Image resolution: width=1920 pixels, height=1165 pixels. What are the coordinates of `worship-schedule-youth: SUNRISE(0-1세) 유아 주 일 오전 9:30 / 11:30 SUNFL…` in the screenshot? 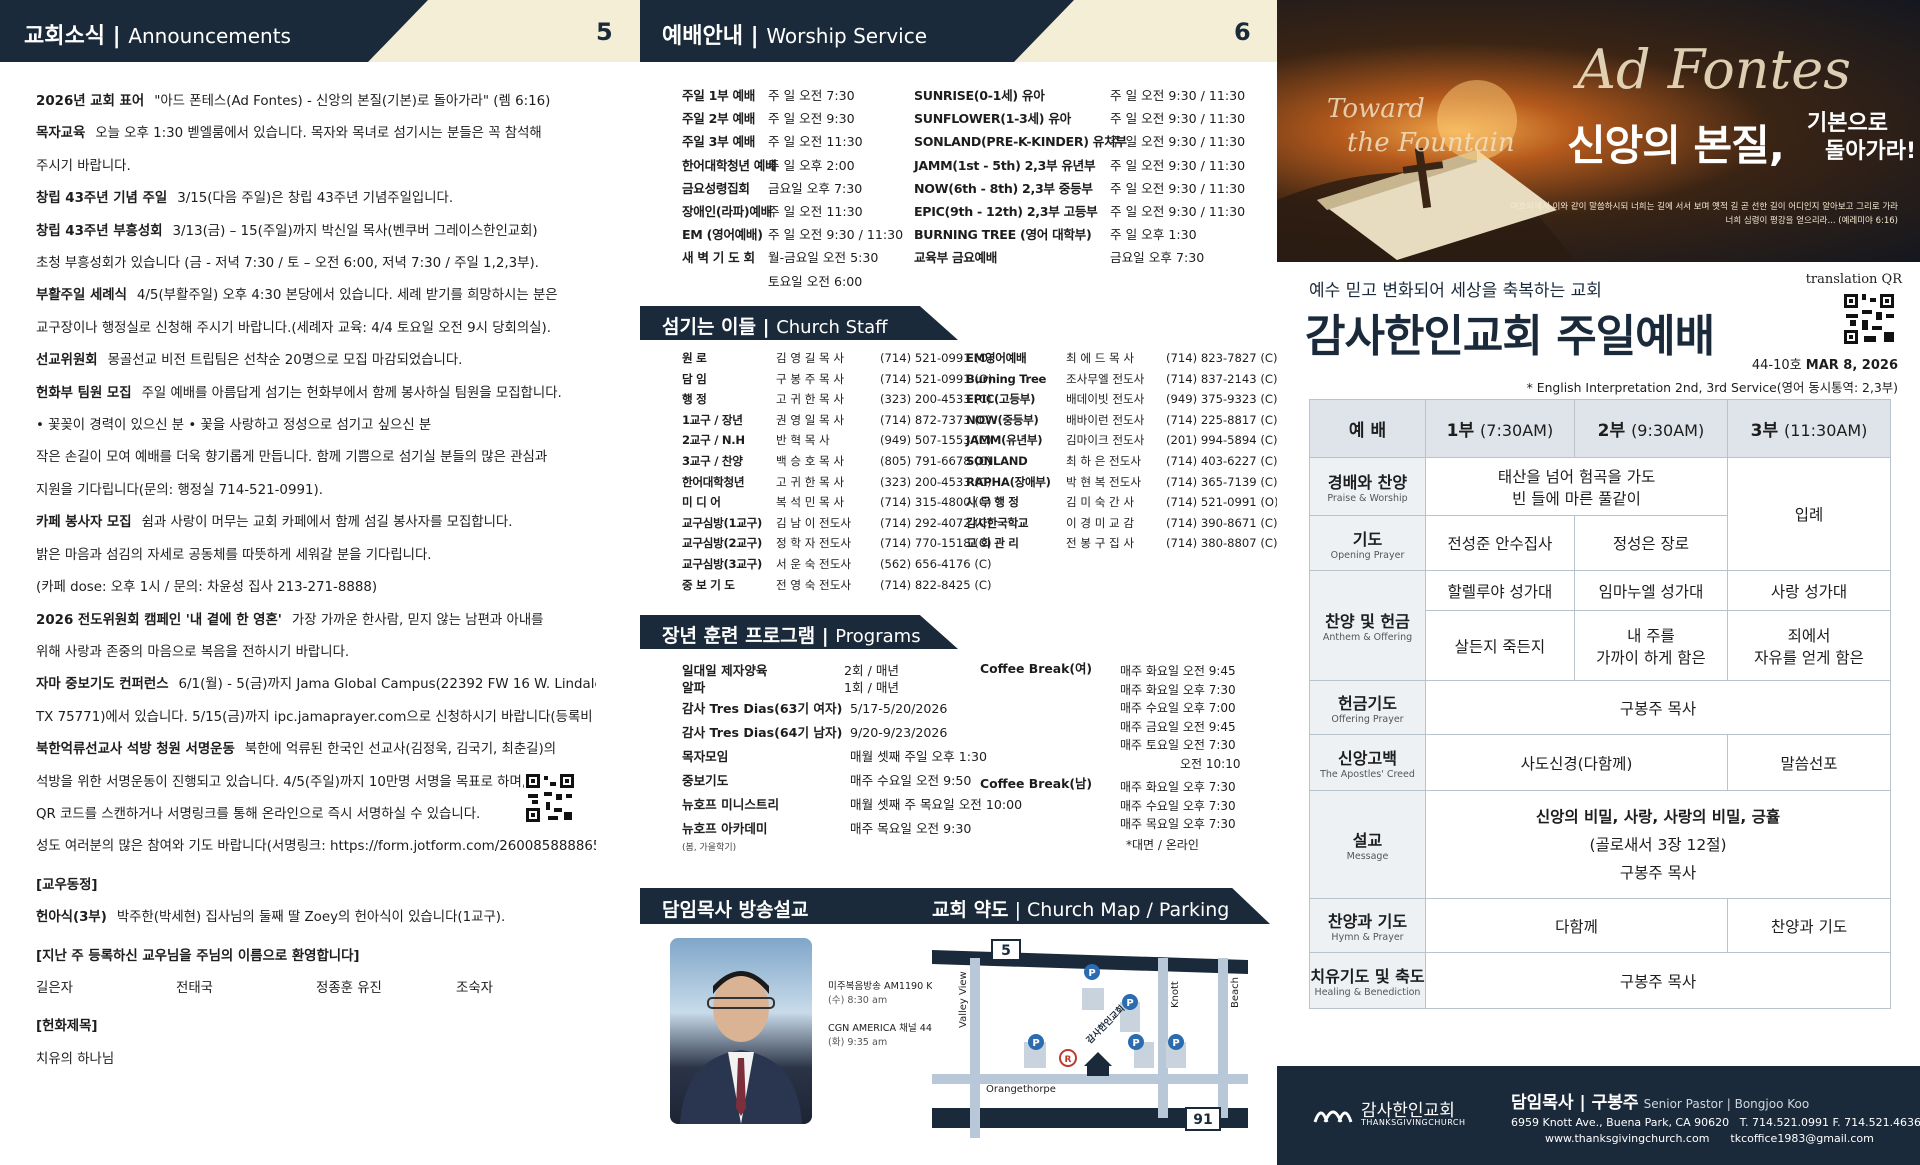 It's located at (1082, 177).